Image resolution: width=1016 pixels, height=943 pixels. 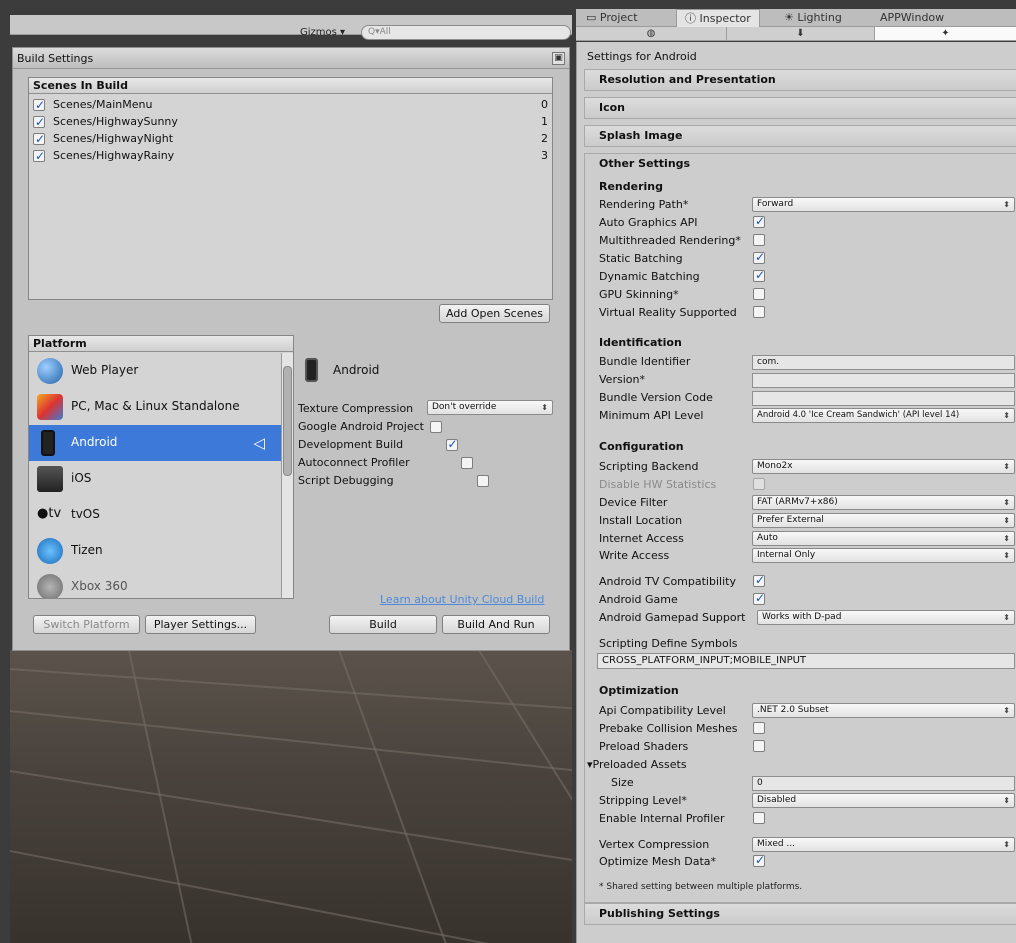 I want to click on static-batching-checkbox, so click(x=759, y=257).